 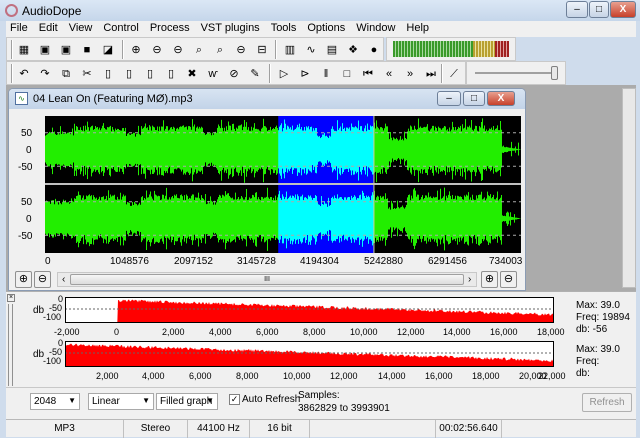 I want to click on zoom-out-2-icon: ⊖, so click(x=178, y=50).